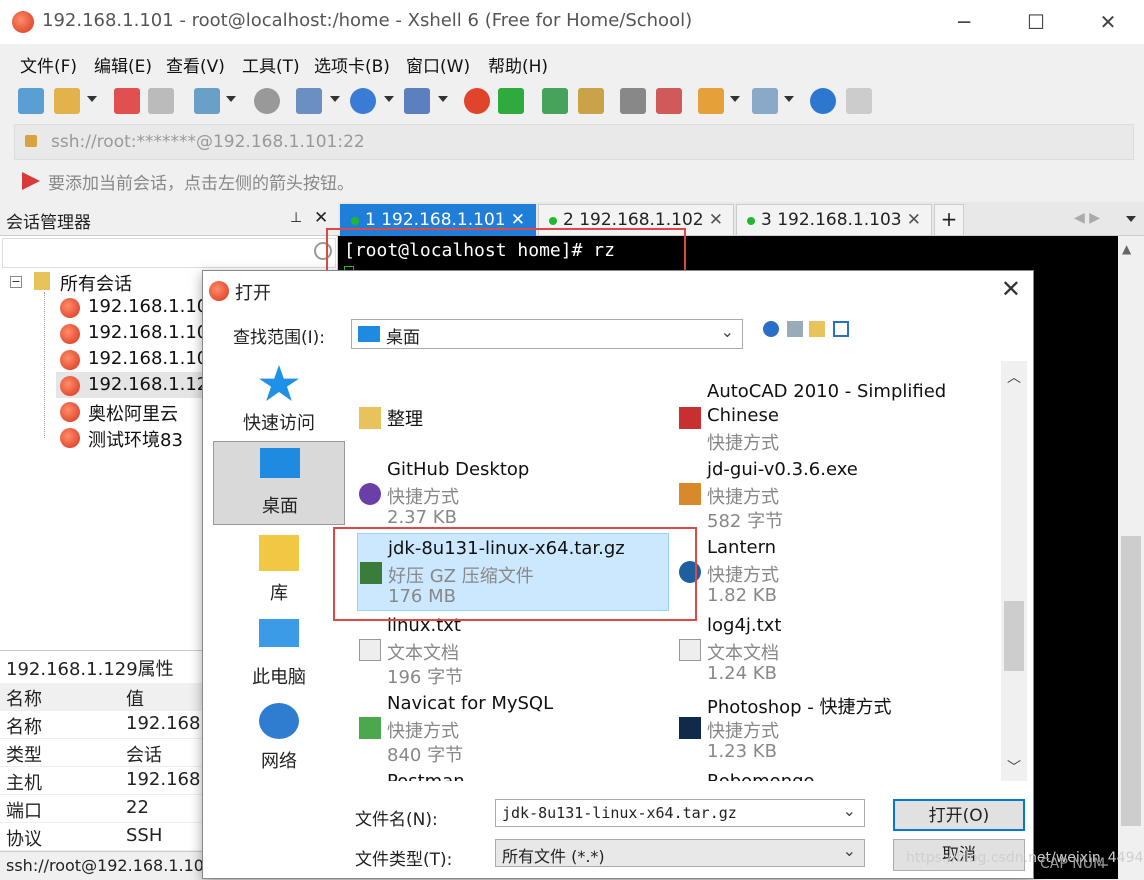 Image resolution: width=1144 pixels, height=880 pixels. What do you see at coordinates (680, 853) in the screenshot?
I see `filetype-select: 所有文件 (*.*) ⌄` at bounding box center [680, 853].